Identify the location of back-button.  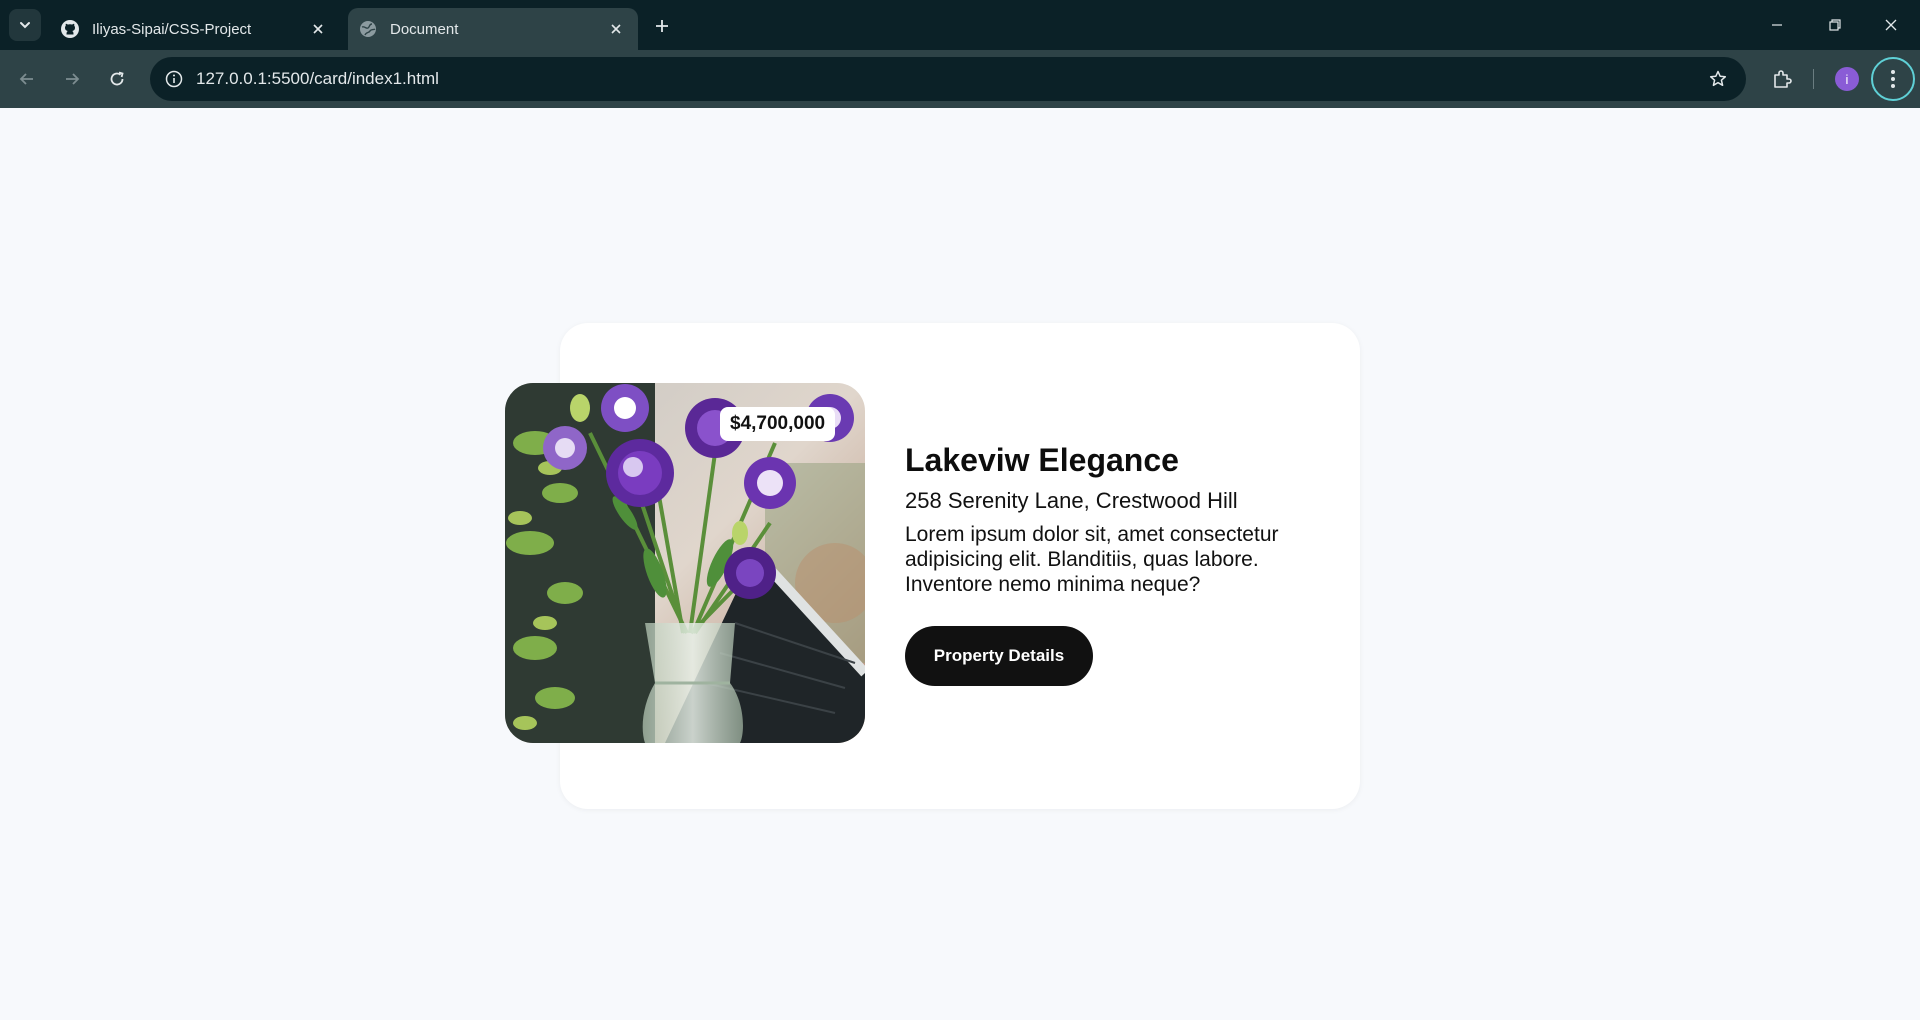
(27, 79).